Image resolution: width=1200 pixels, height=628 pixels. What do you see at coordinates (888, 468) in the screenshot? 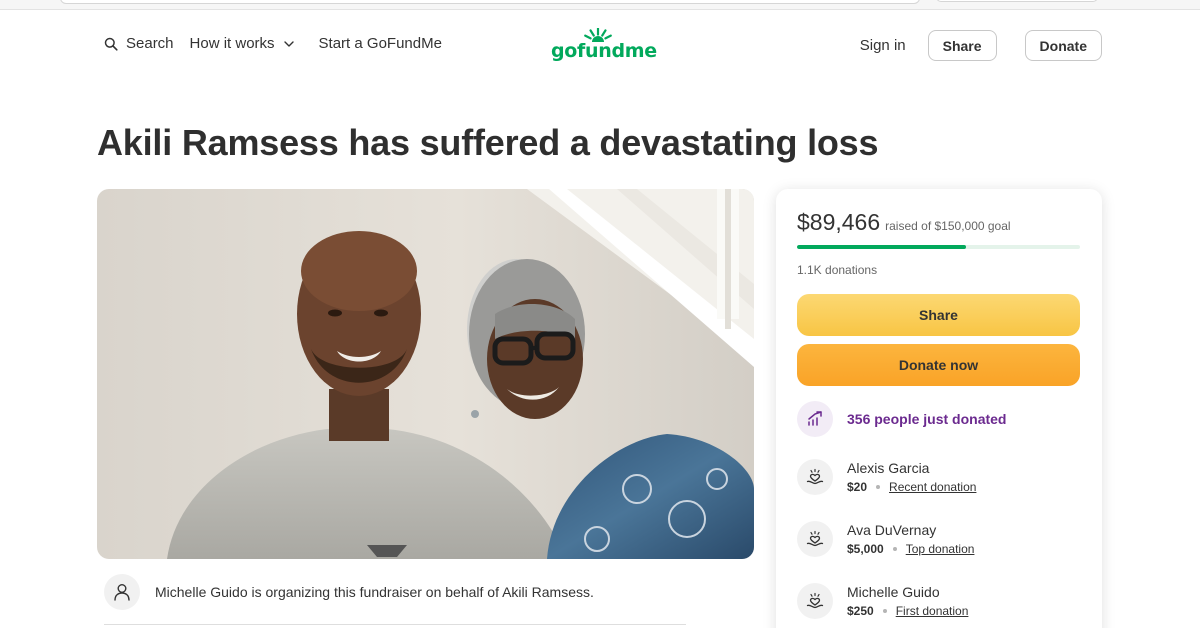
I see `donor-name: Alexis Garcia` at bounding box center [888, 468].